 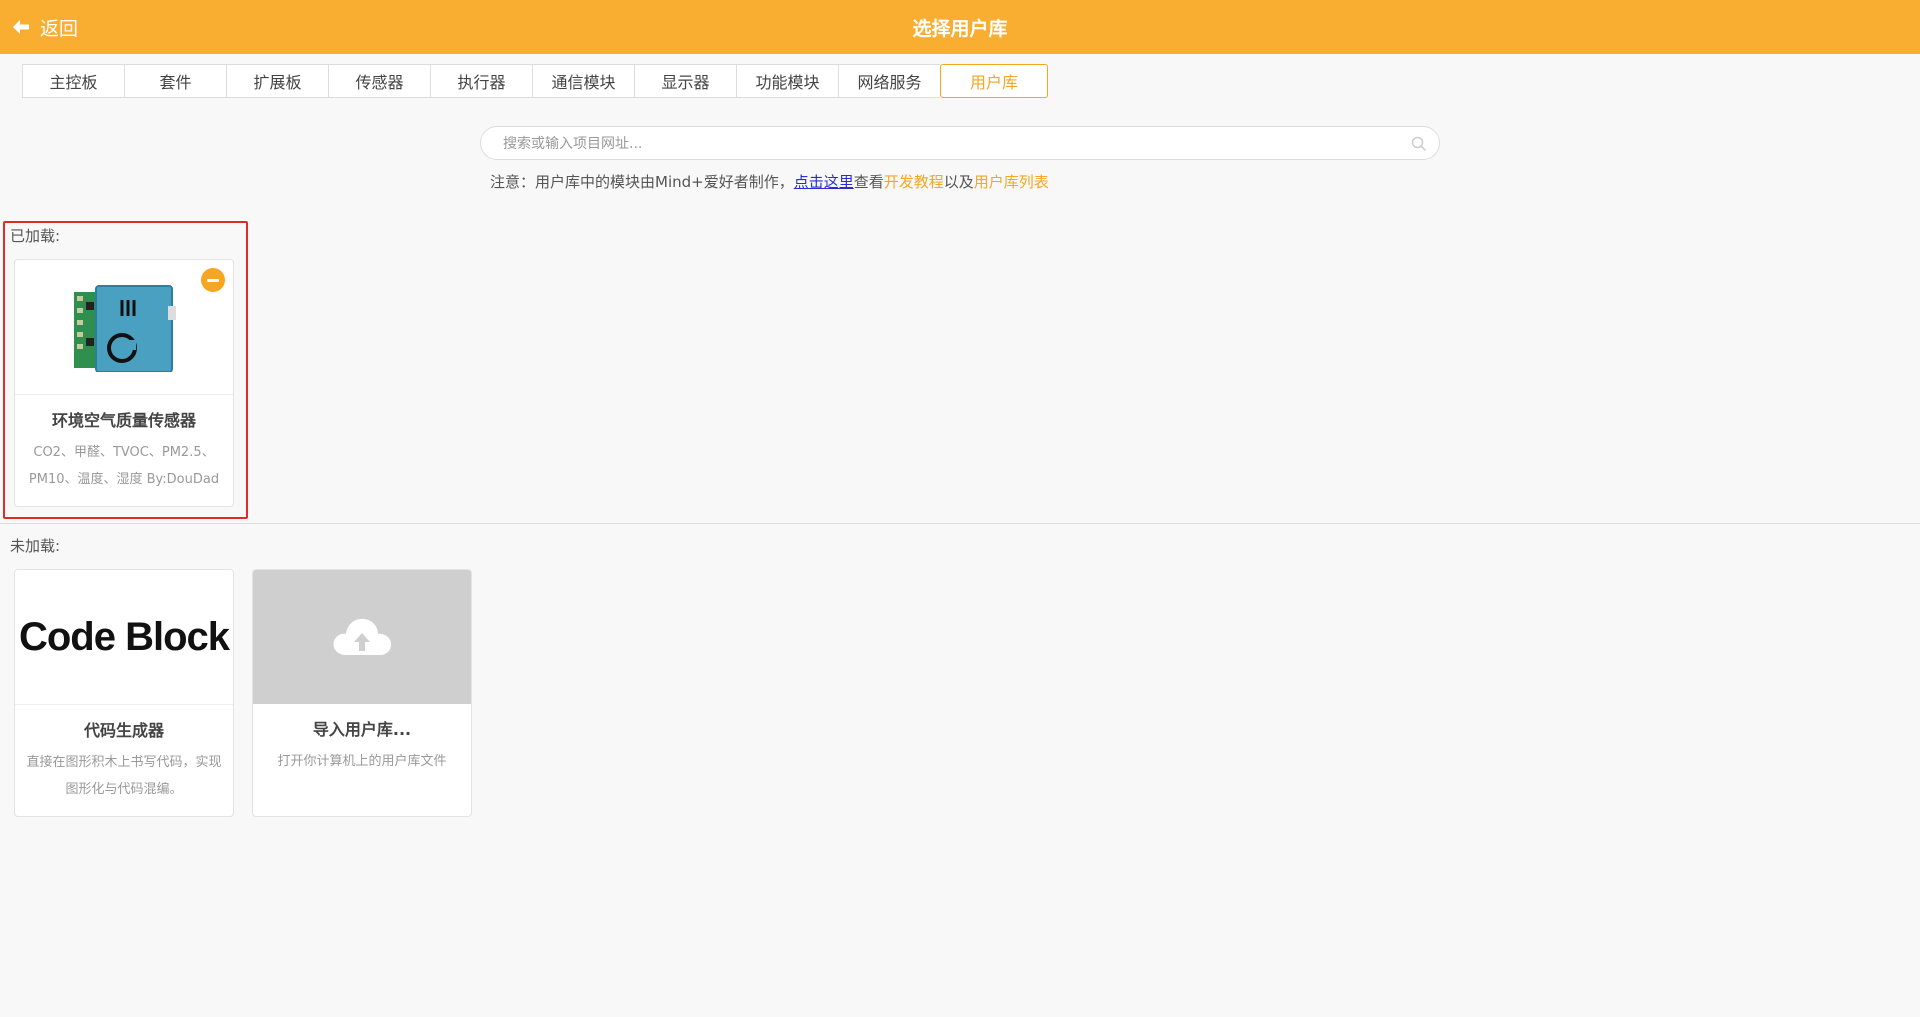 What do you see at coordinates (124, 466) in the screenshot?
I see `card-description: CO2、甲醛、TVOC、PM2.5、PM10、温度、湿度 By:DouDad` at bounding box center [124, 466].